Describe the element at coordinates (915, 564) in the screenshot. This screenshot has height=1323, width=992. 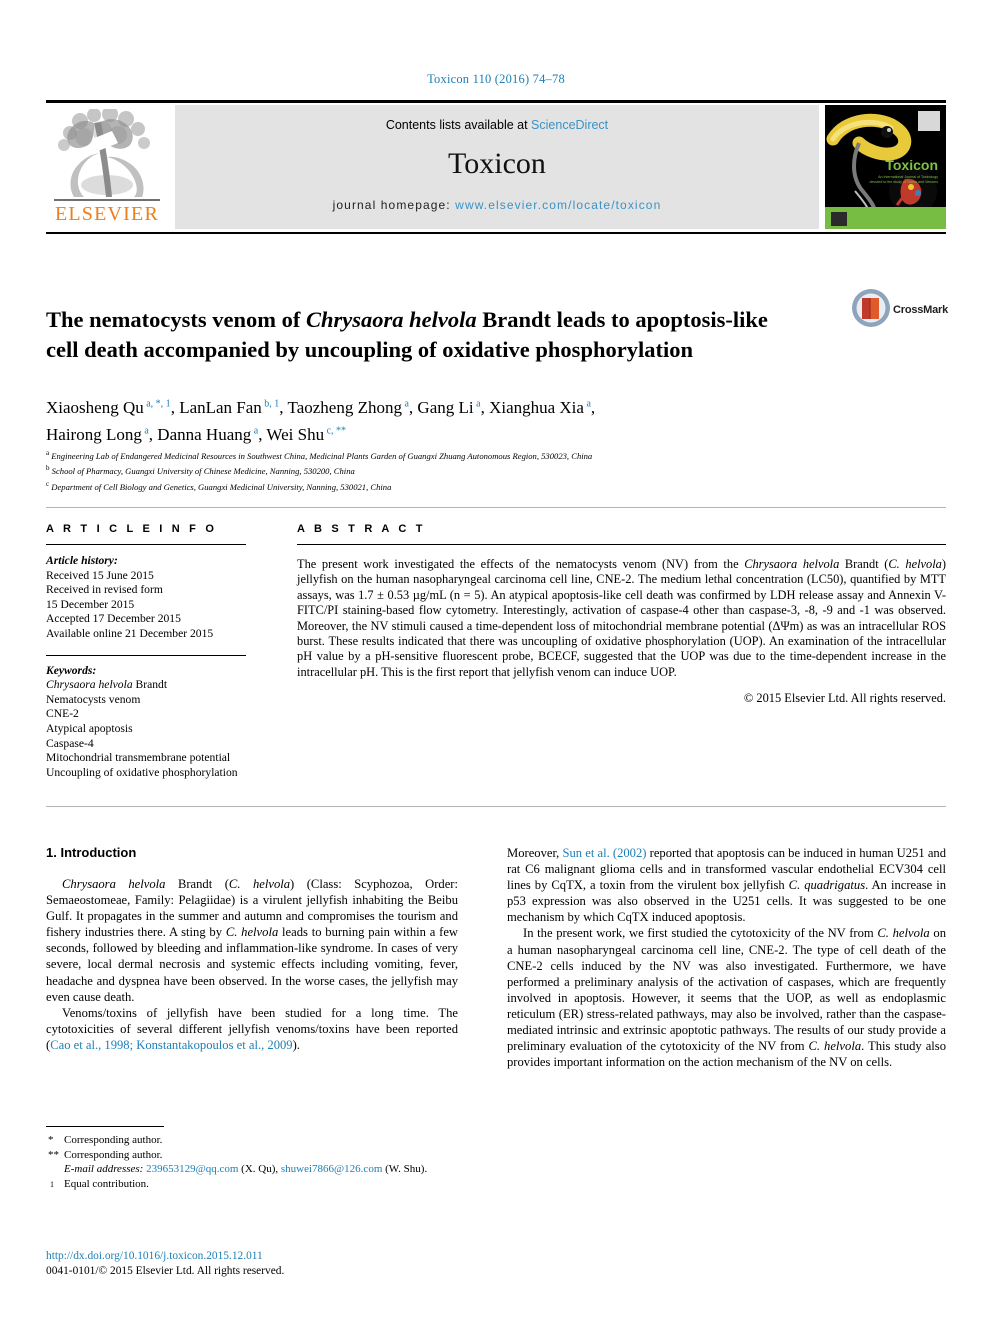
I see `abstract-species-2: C. helvola` at that location.